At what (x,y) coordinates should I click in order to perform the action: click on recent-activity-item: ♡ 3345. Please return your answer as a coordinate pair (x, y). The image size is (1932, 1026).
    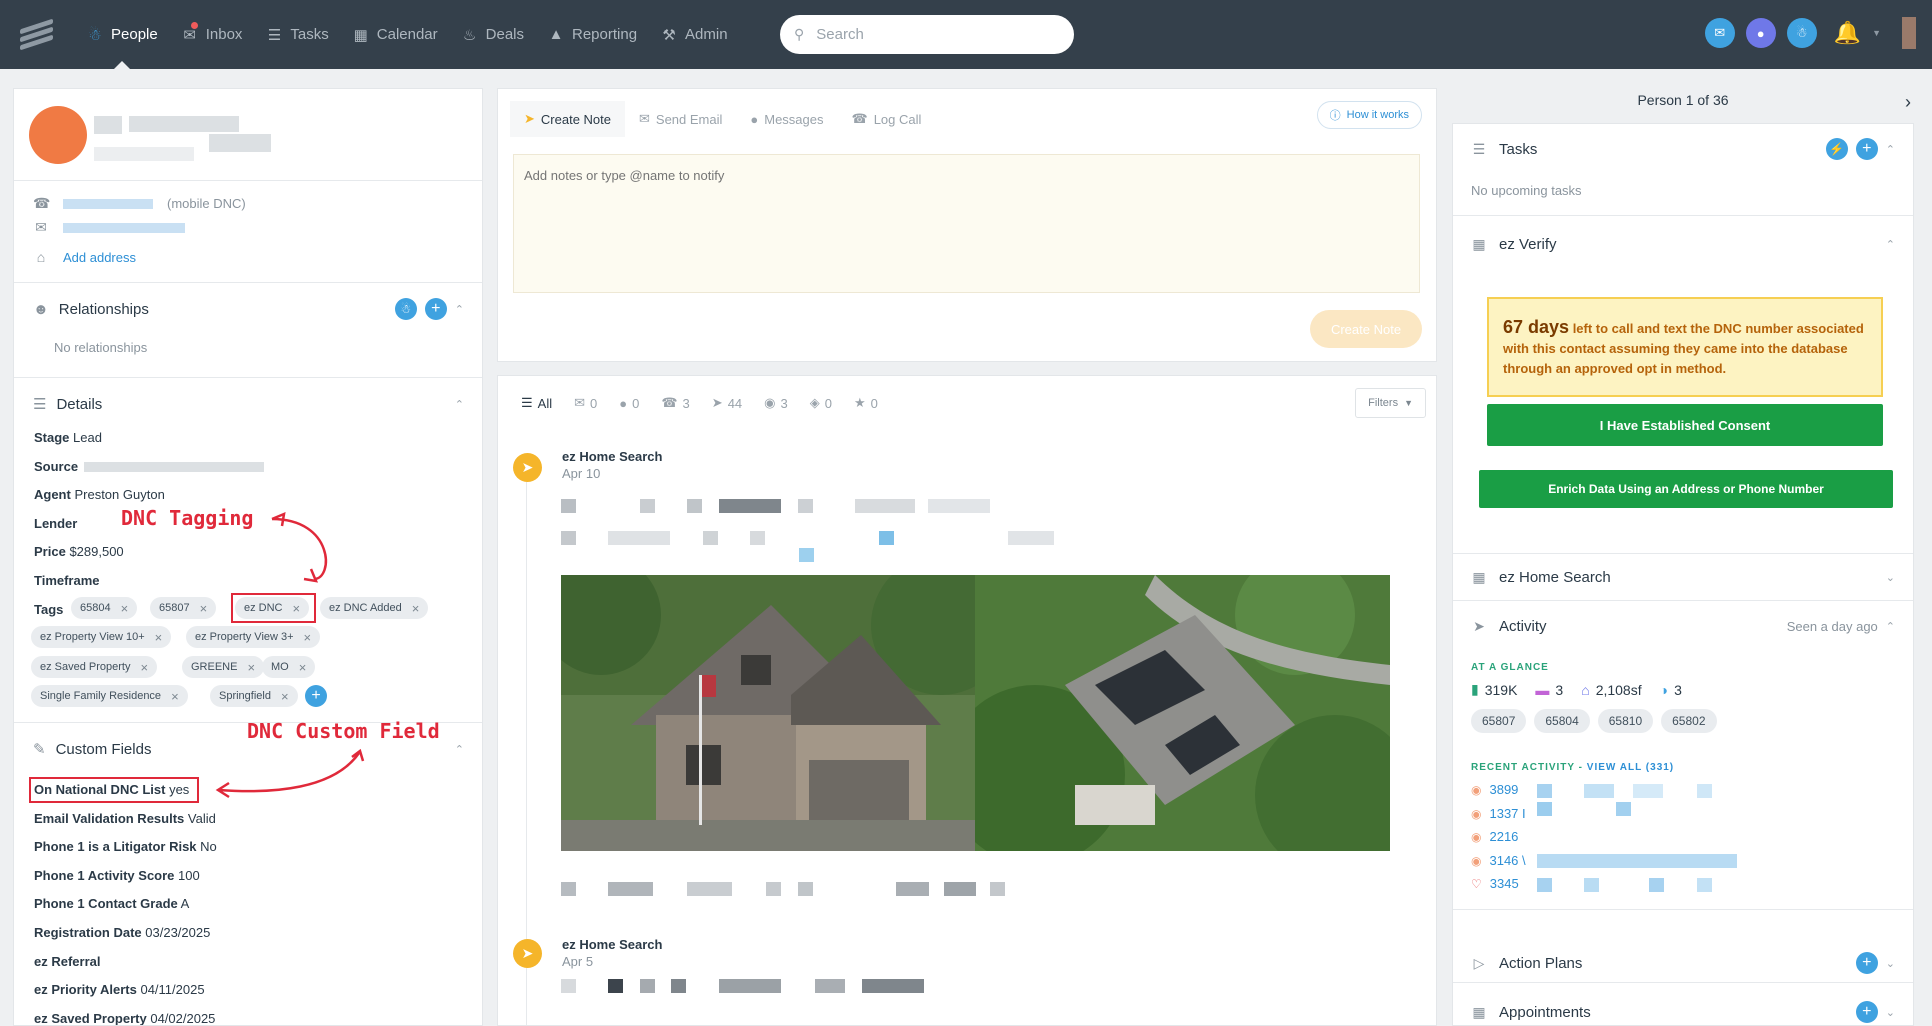
    Looking at the image, I should click on (1495, 883).